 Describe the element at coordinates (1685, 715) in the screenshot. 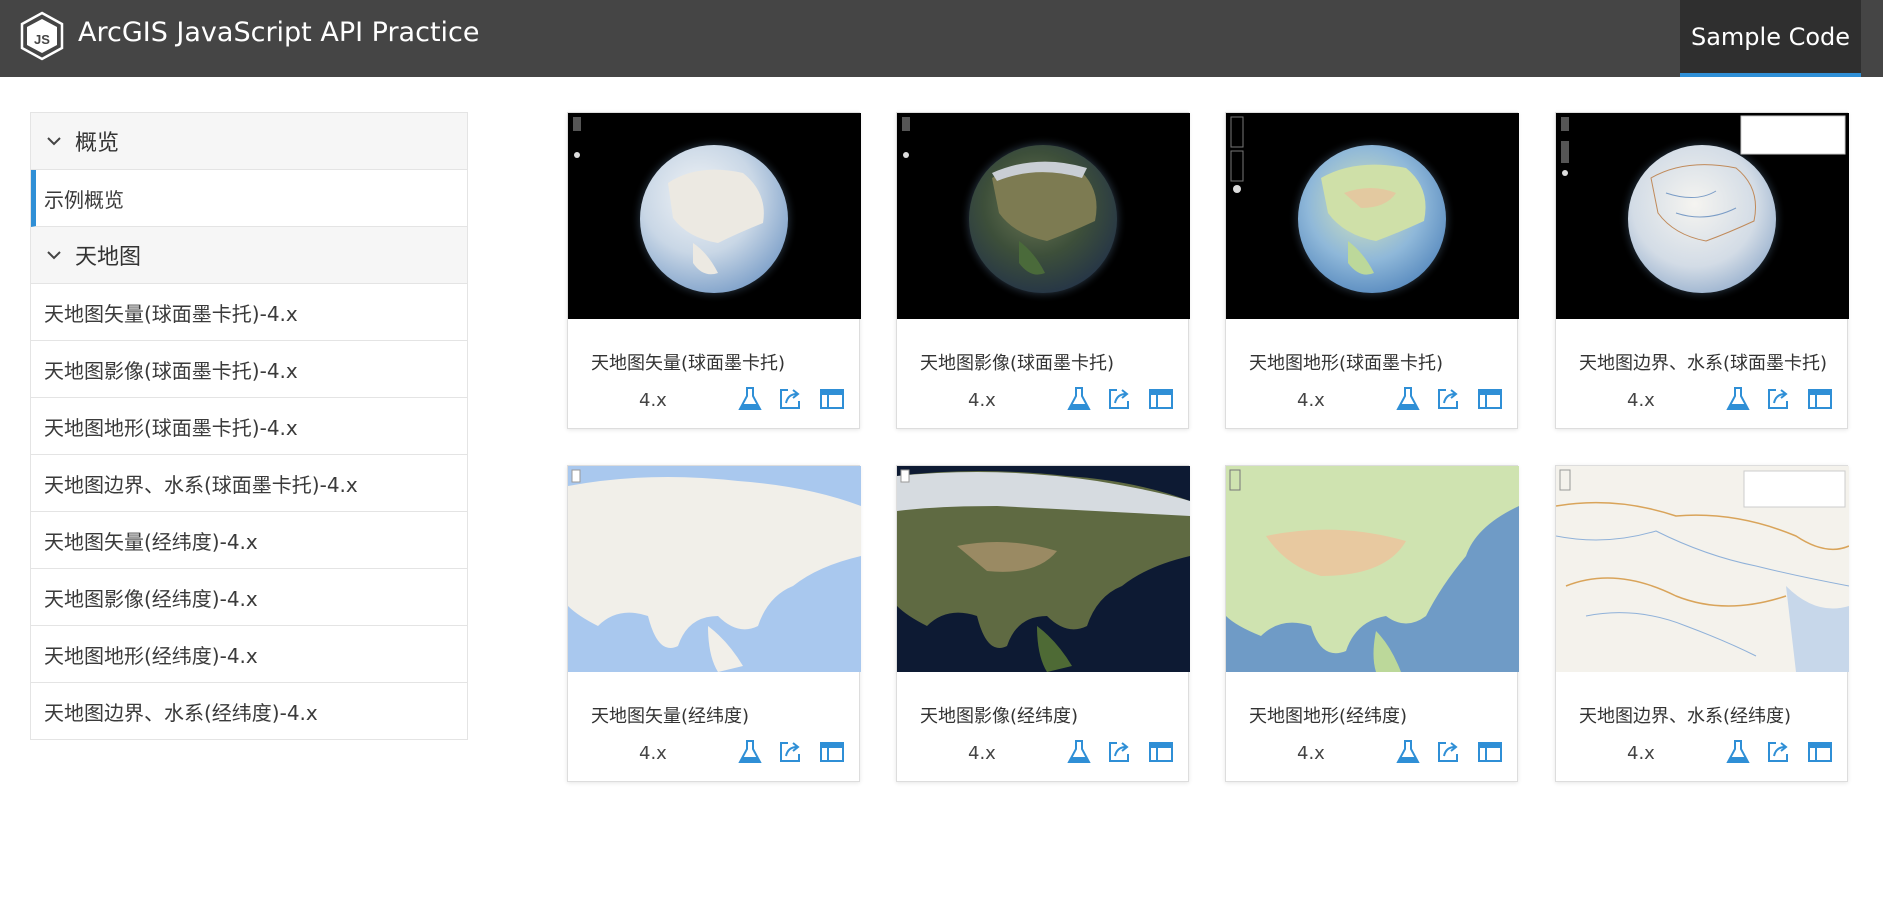

I see `card-title: 天地图边界、水系(经纬度)` at that location.